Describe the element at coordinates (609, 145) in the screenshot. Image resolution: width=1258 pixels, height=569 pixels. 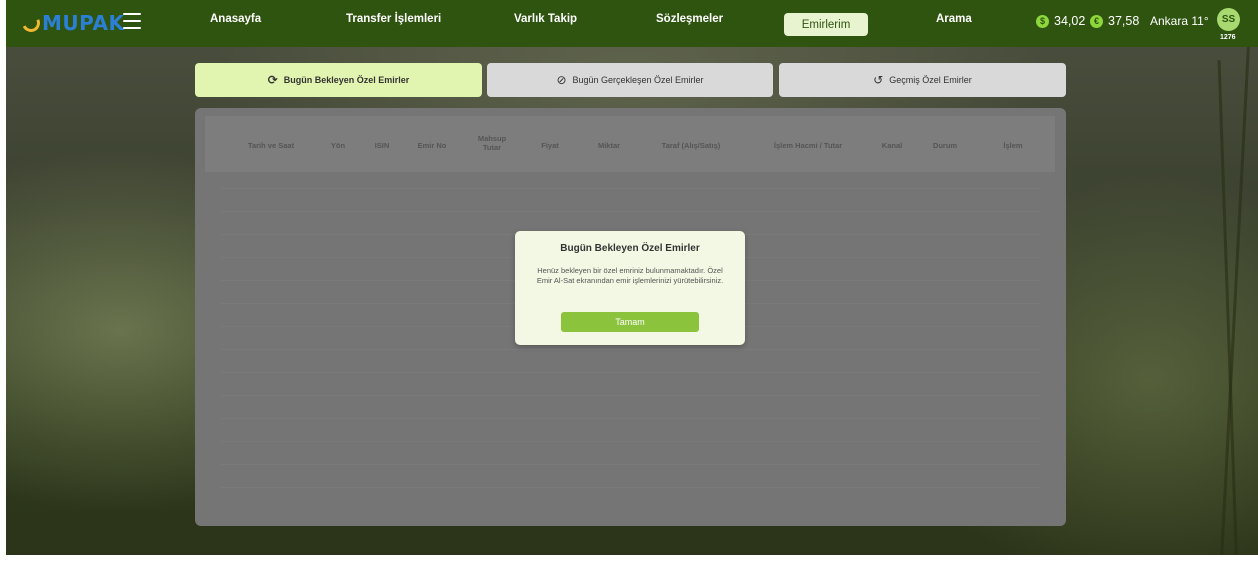
I see `column-header: Miktar` at that location.